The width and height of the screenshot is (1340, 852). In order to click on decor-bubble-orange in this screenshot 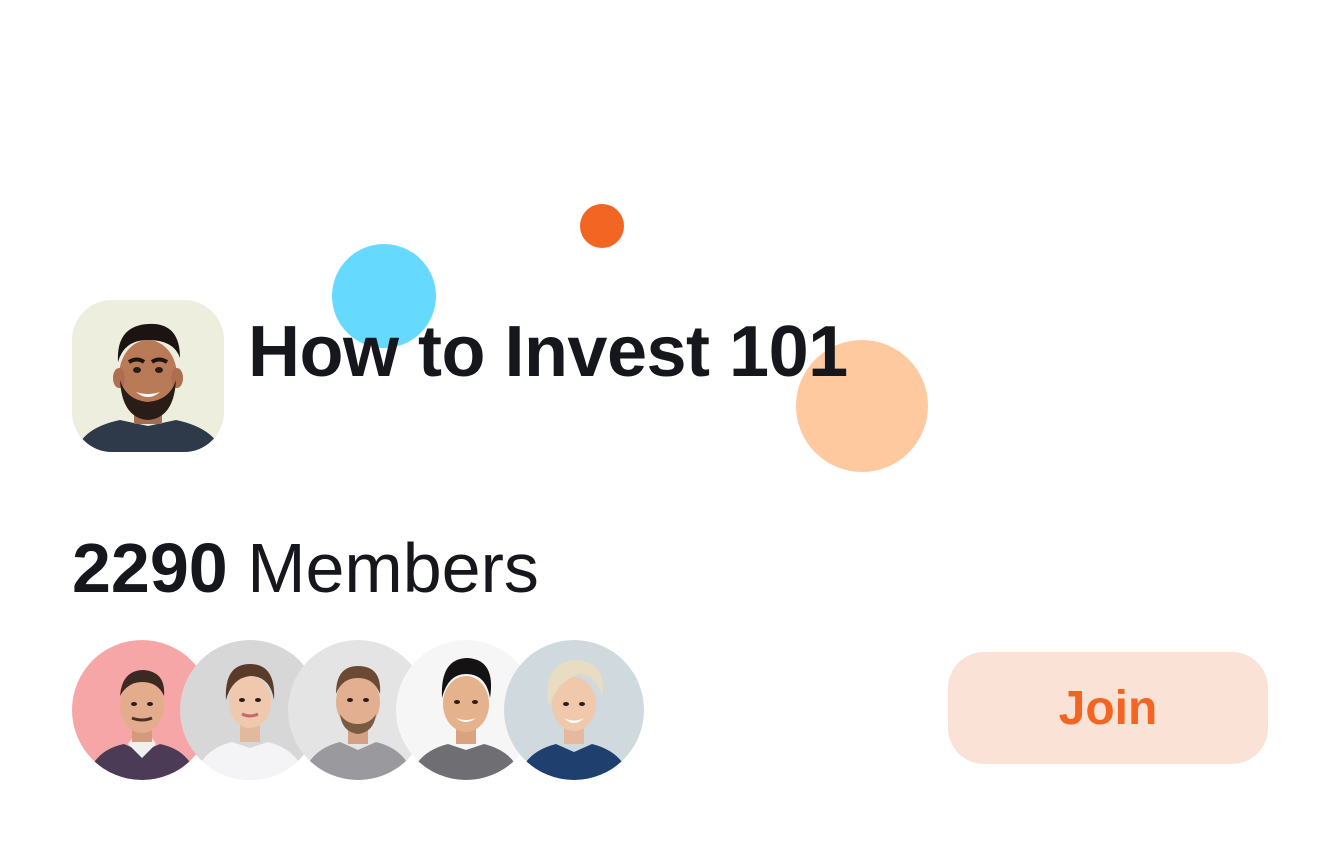, I will do `click(602, 226)`.